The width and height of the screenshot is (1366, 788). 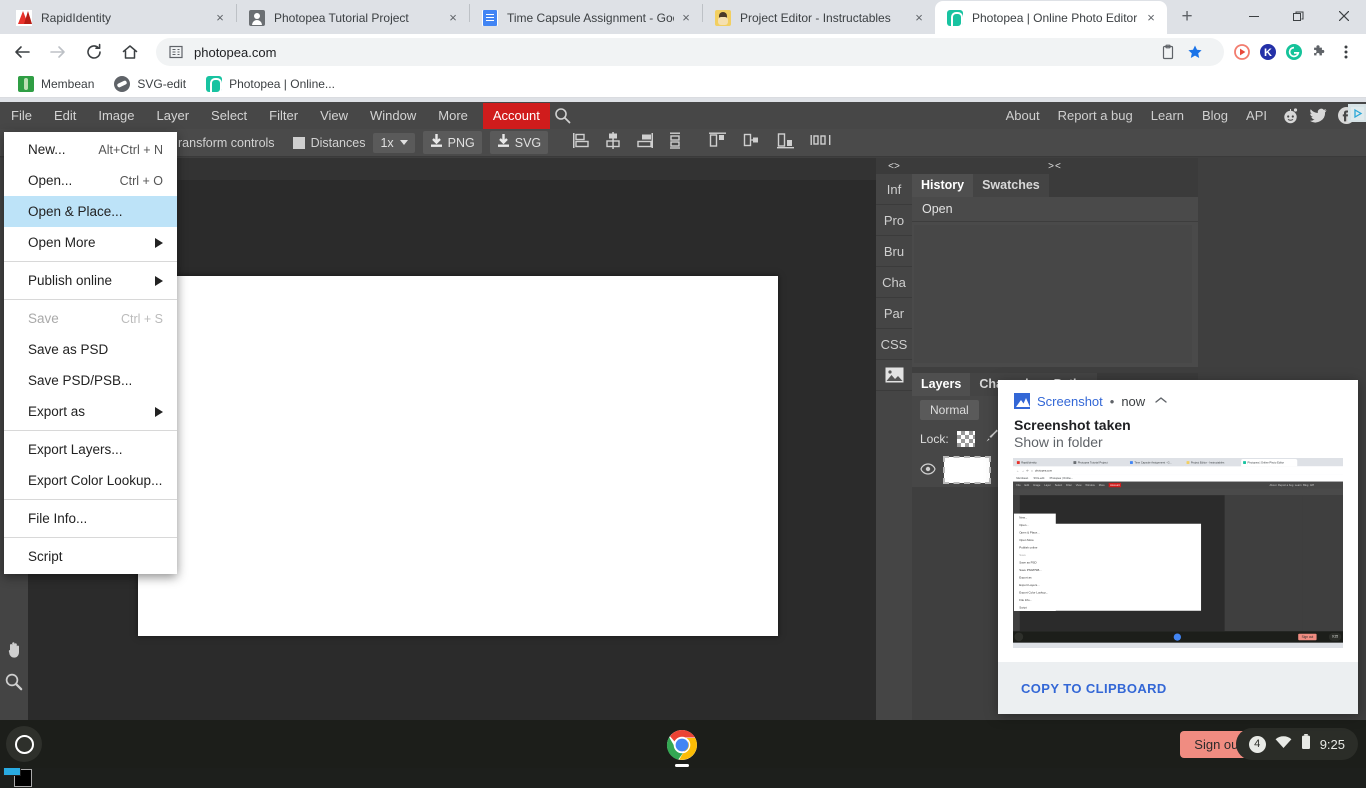 What do you see at coordinates (1332, 744) in the screenshot?
I see `clock: 9:25` at bounding box center [1332, 744].